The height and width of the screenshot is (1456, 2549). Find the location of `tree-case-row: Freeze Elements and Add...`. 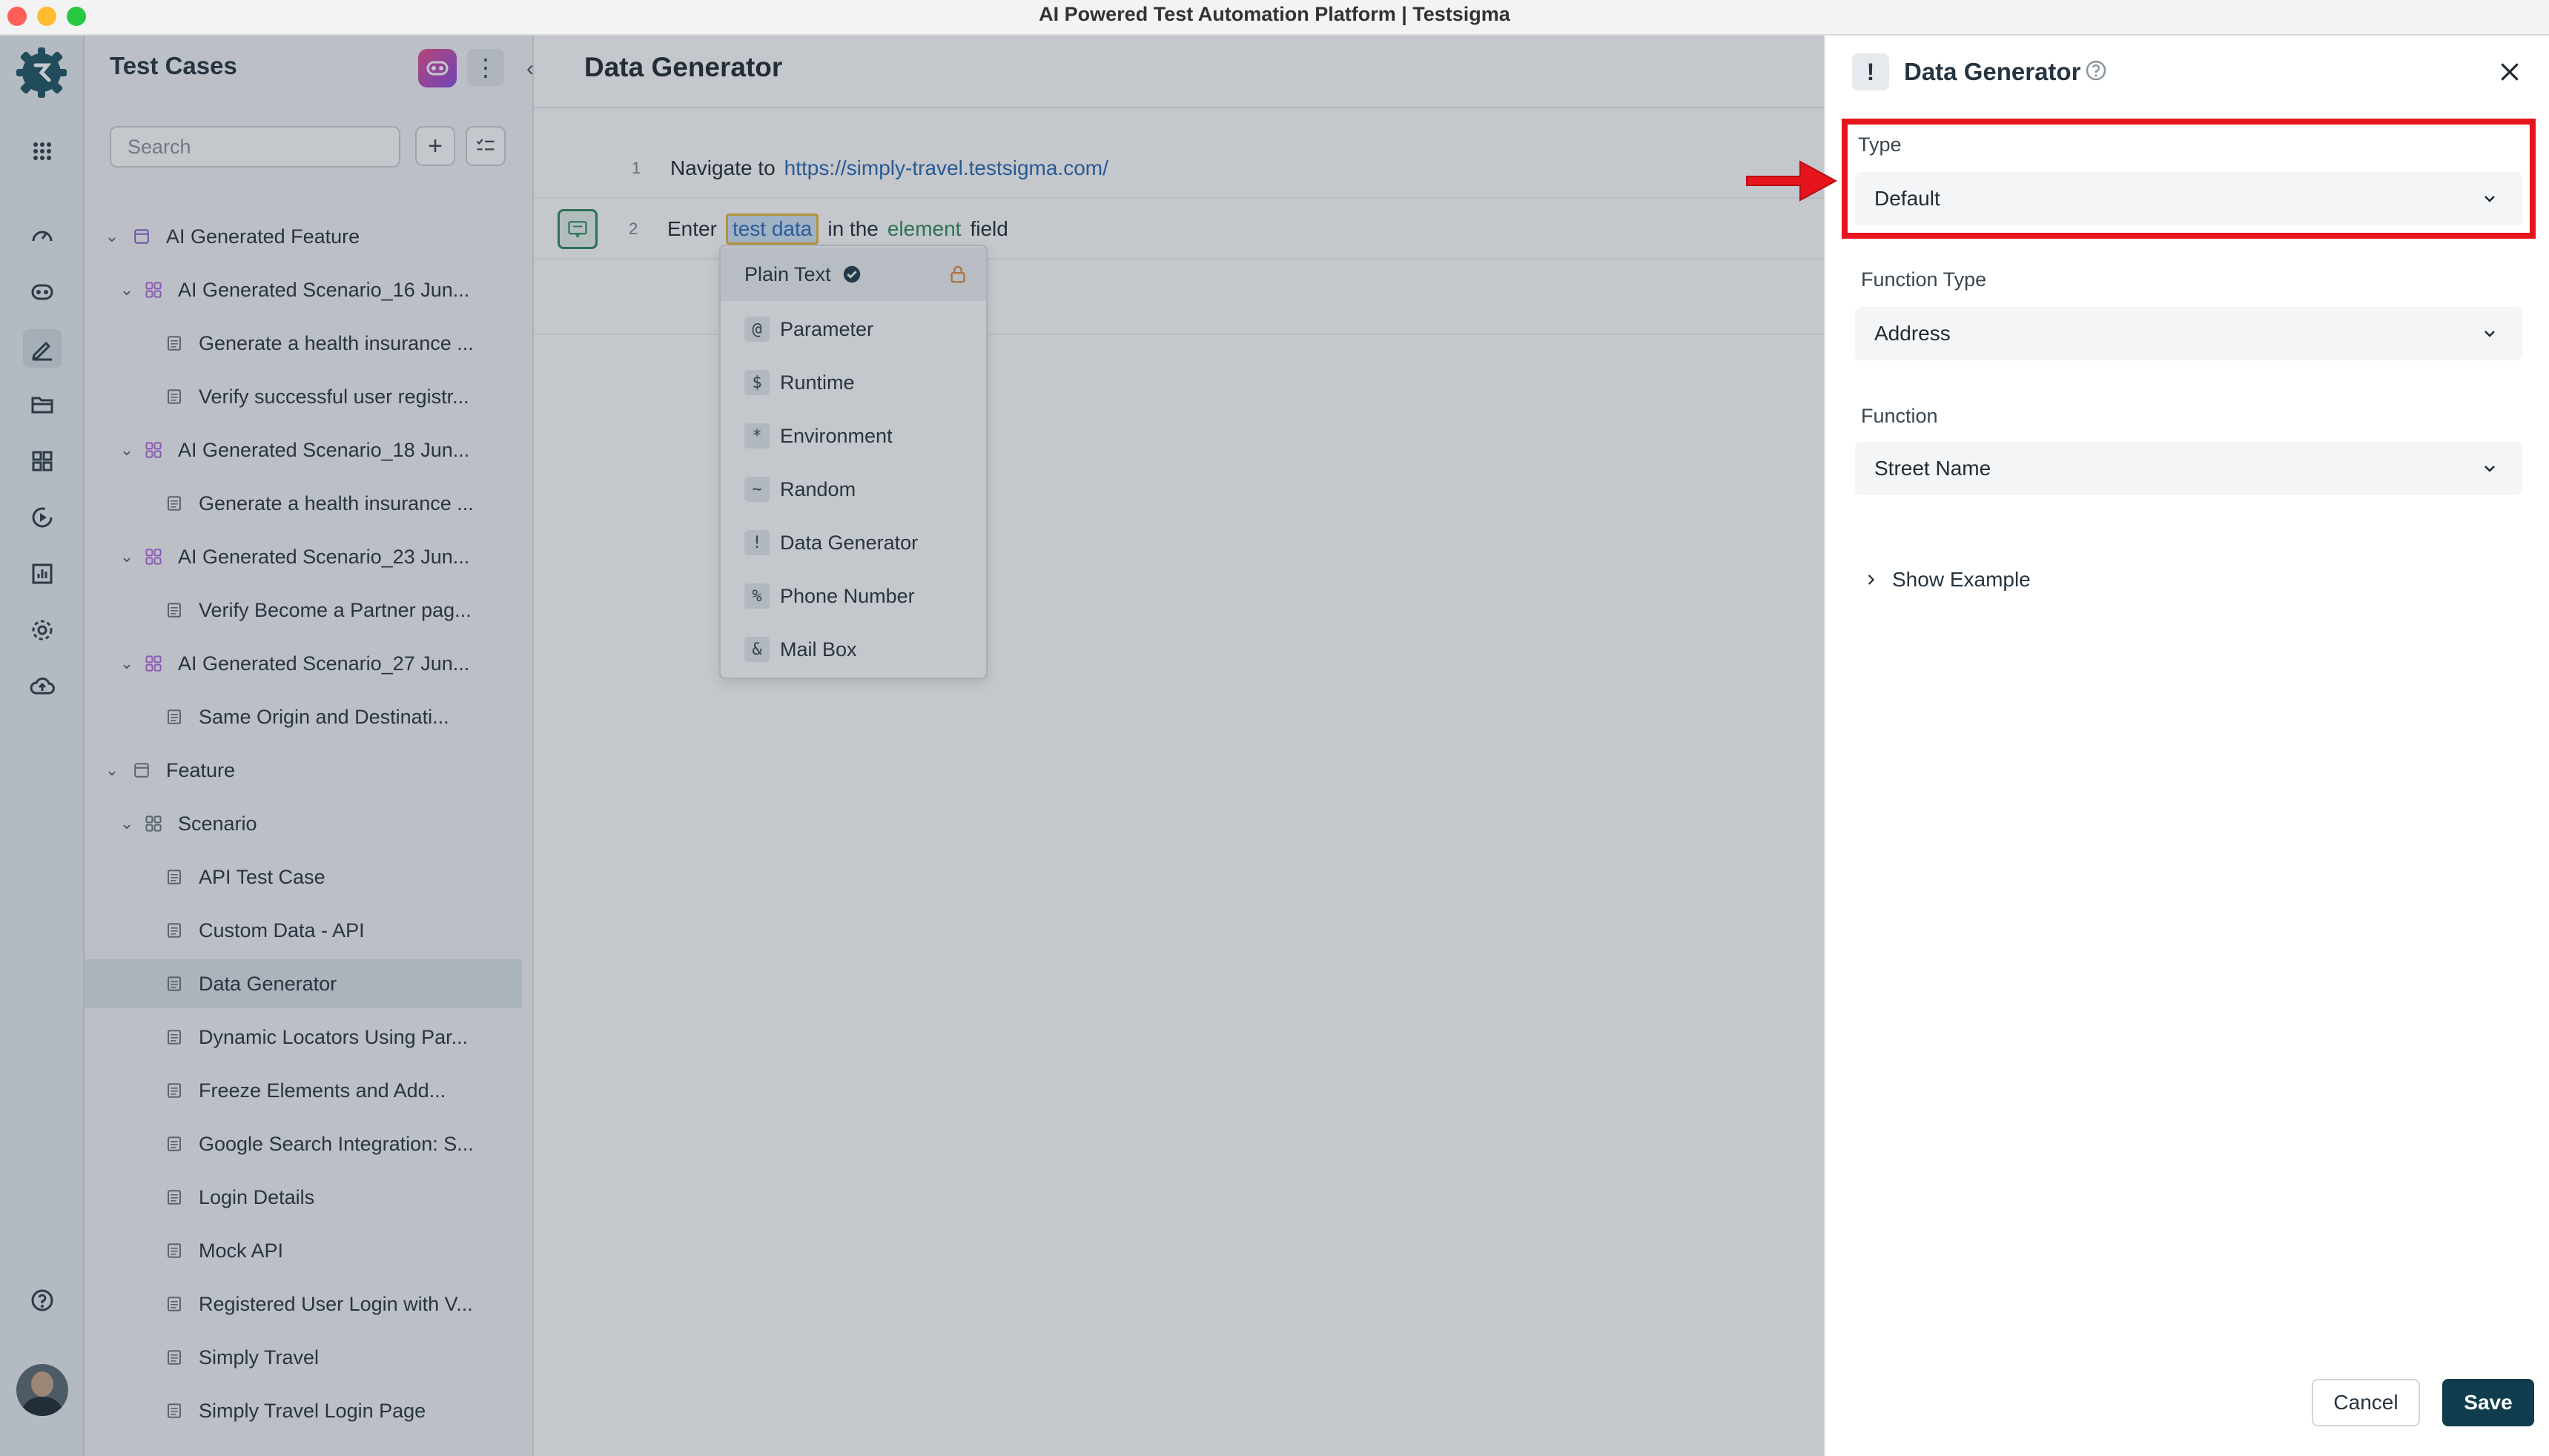

tree-case-row: Freeze Elements and Add... is located at coordinates (303, 1090).